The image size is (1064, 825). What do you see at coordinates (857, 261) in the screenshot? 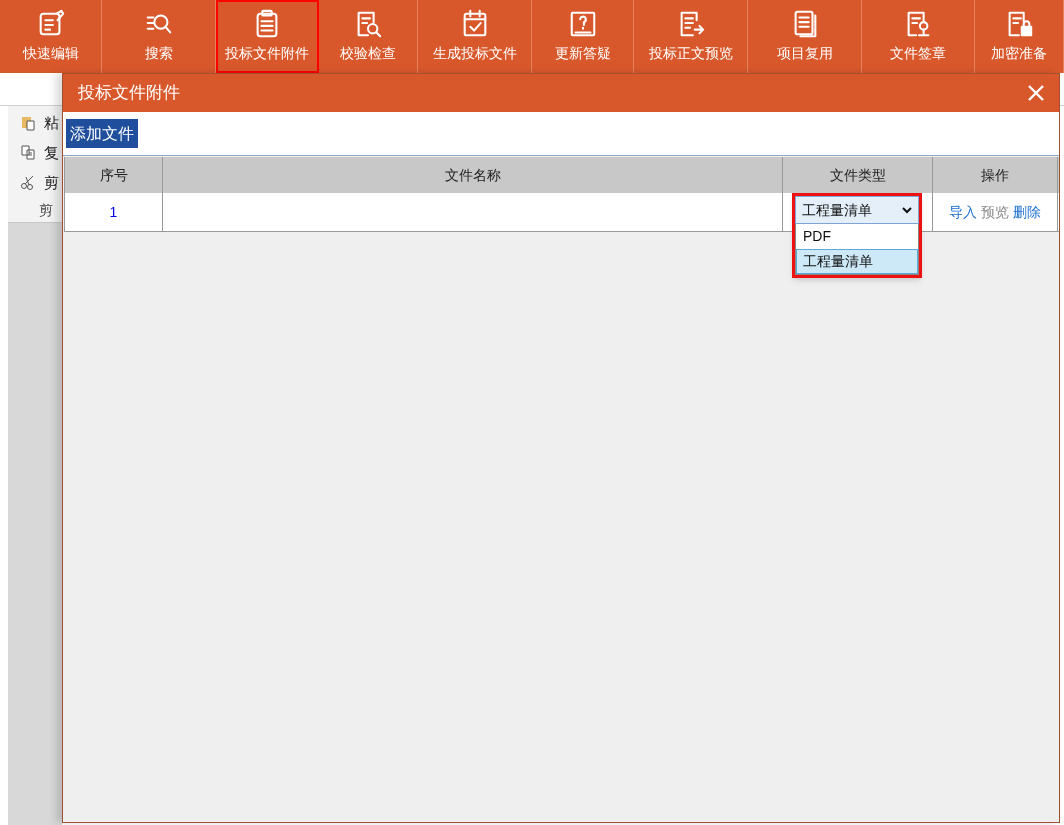
I see `dropdown-option: 工程量清单` at bounding box center [857, 261].